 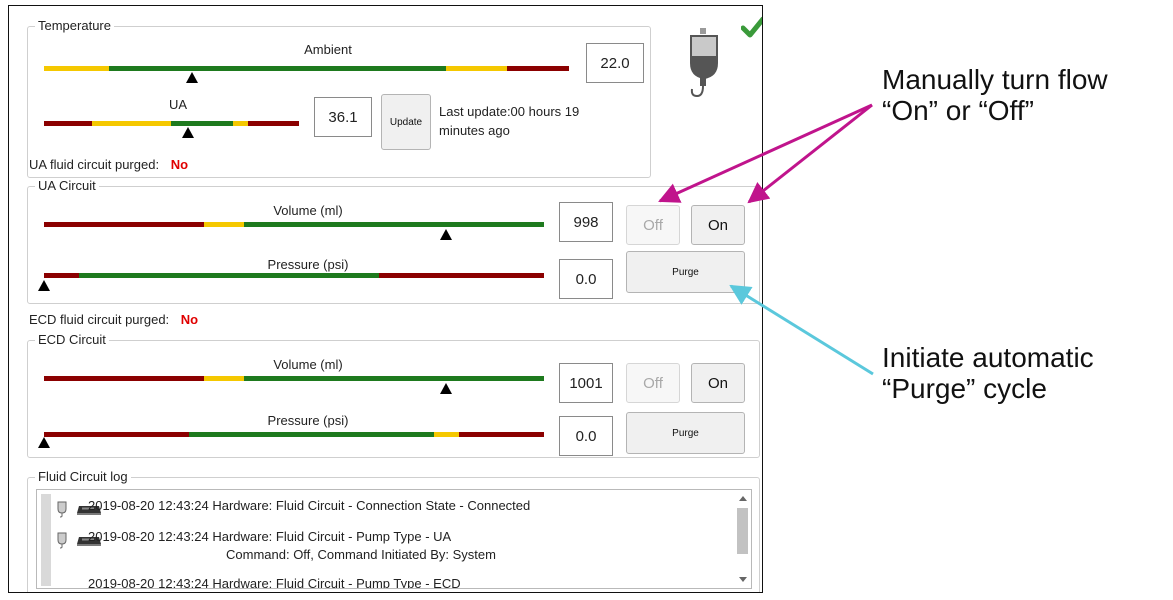 I want to click on flow-annotation-line2: “On” or “Off”, so click(x=958, y=110).